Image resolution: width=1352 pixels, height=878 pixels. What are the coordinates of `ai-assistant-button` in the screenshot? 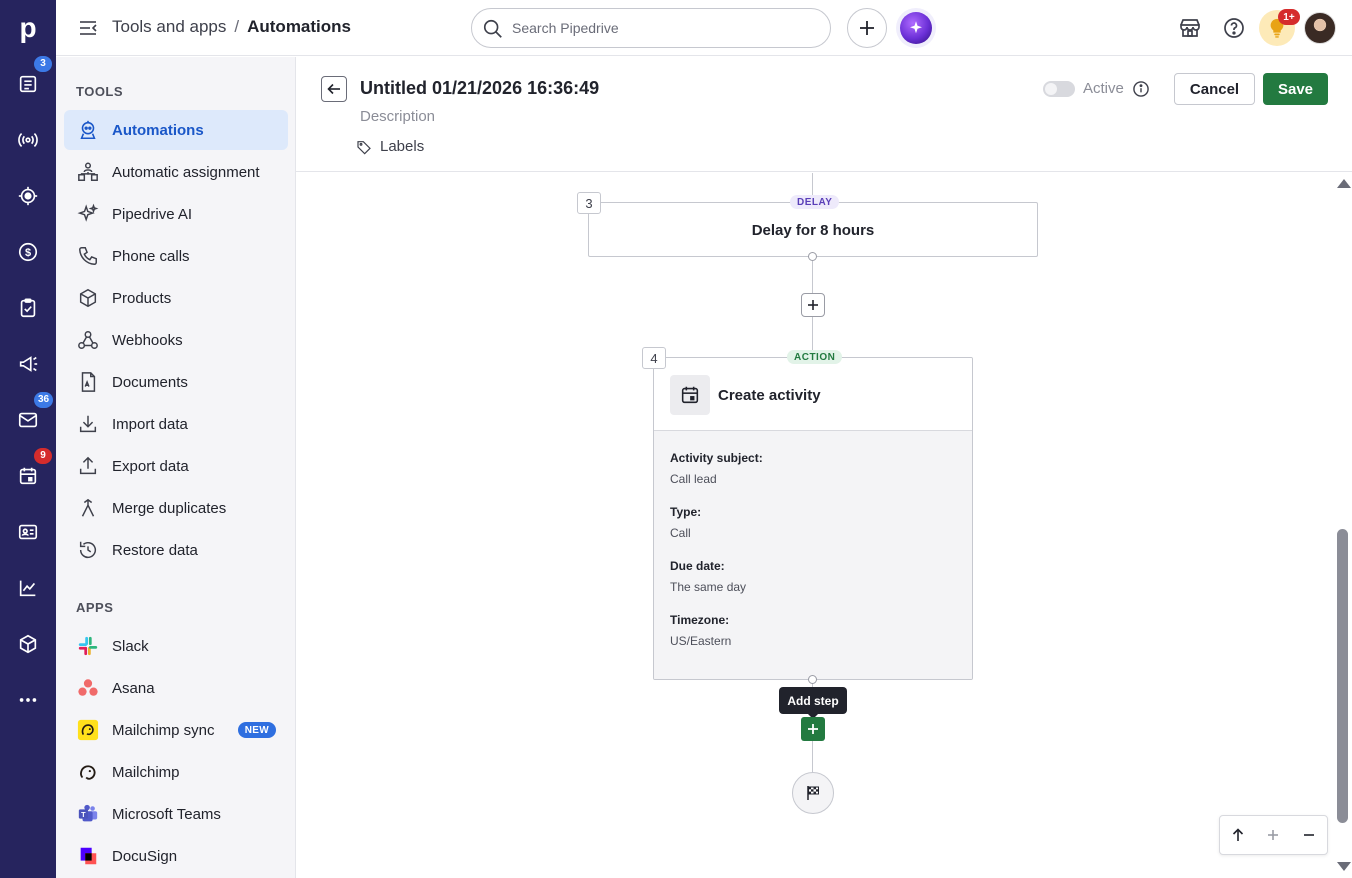 It's located at (916, 28).